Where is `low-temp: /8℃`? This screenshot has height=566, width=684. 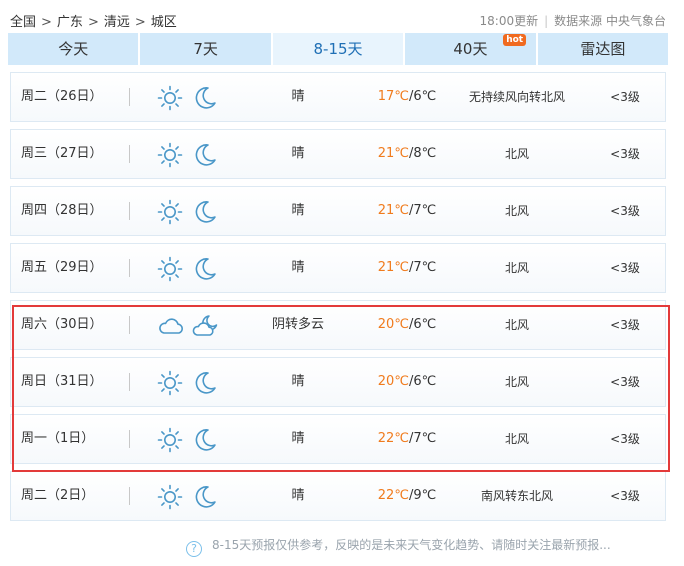
low-temp: /8℃ is located at coordinates (422, 153).